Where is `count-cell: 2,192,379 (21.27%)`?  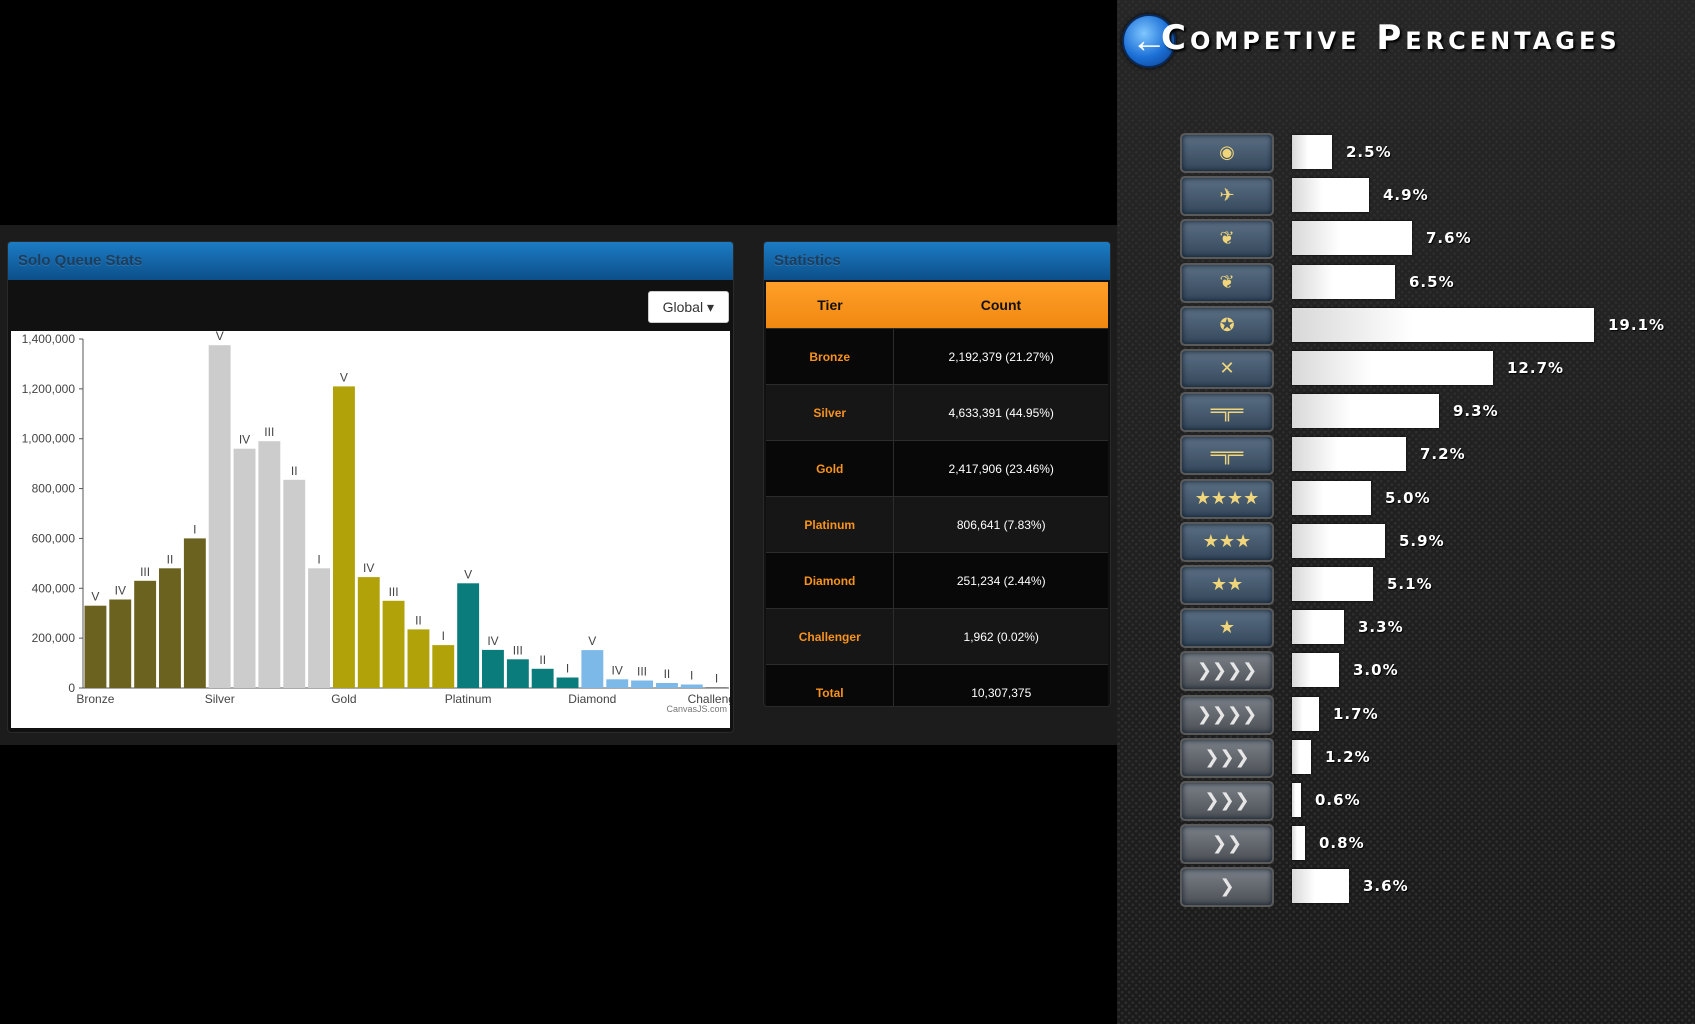
count-cell: 2,192,379 (21.27%) is located at coordinates (1000, 356).